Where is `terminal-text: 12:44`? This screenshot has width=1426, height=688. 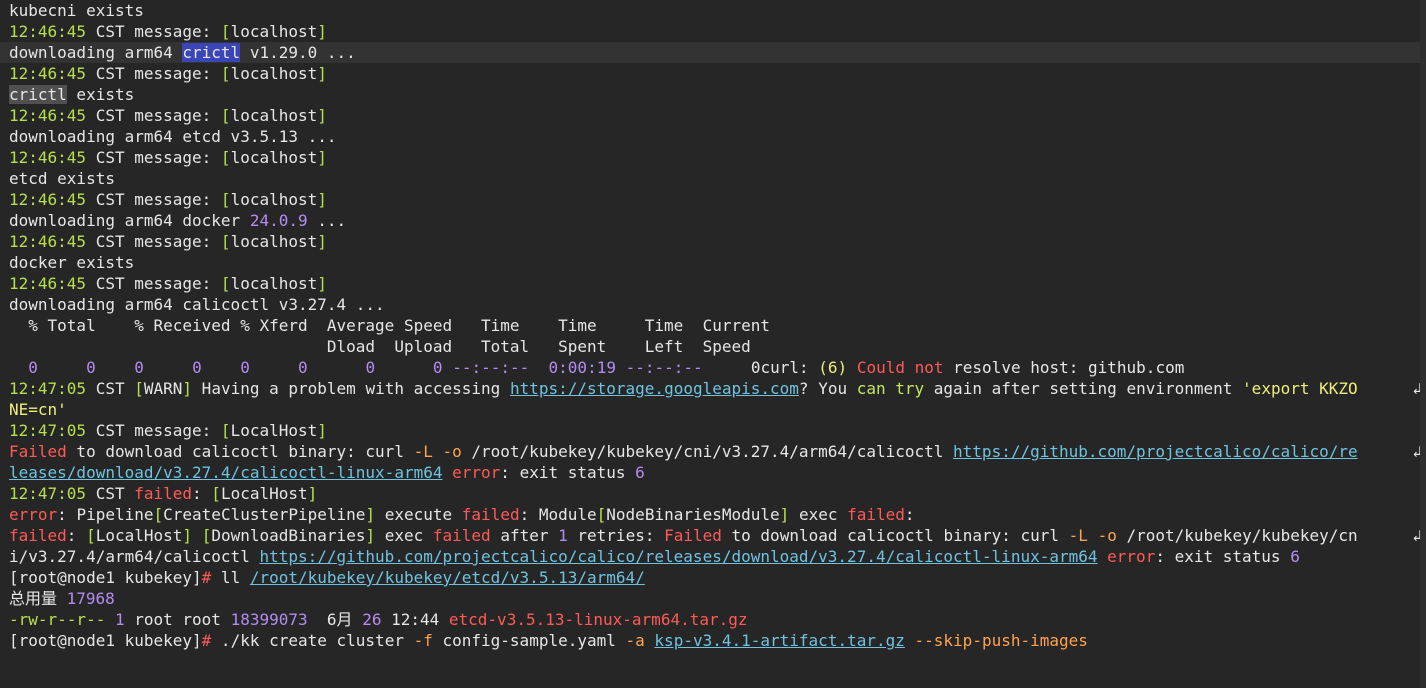 terminal-text: 12:44 is located at coordinates (415, 619).